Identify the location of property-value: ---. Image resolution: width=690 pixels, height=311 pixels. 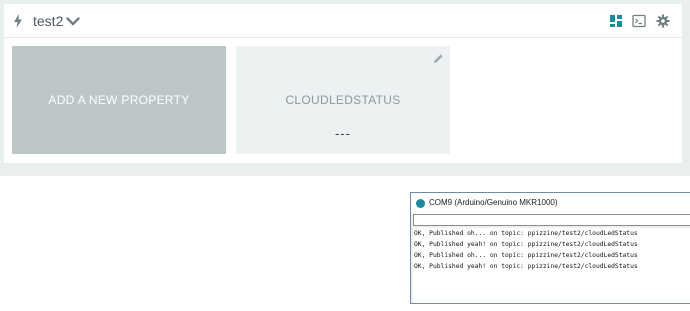
(343, 133).